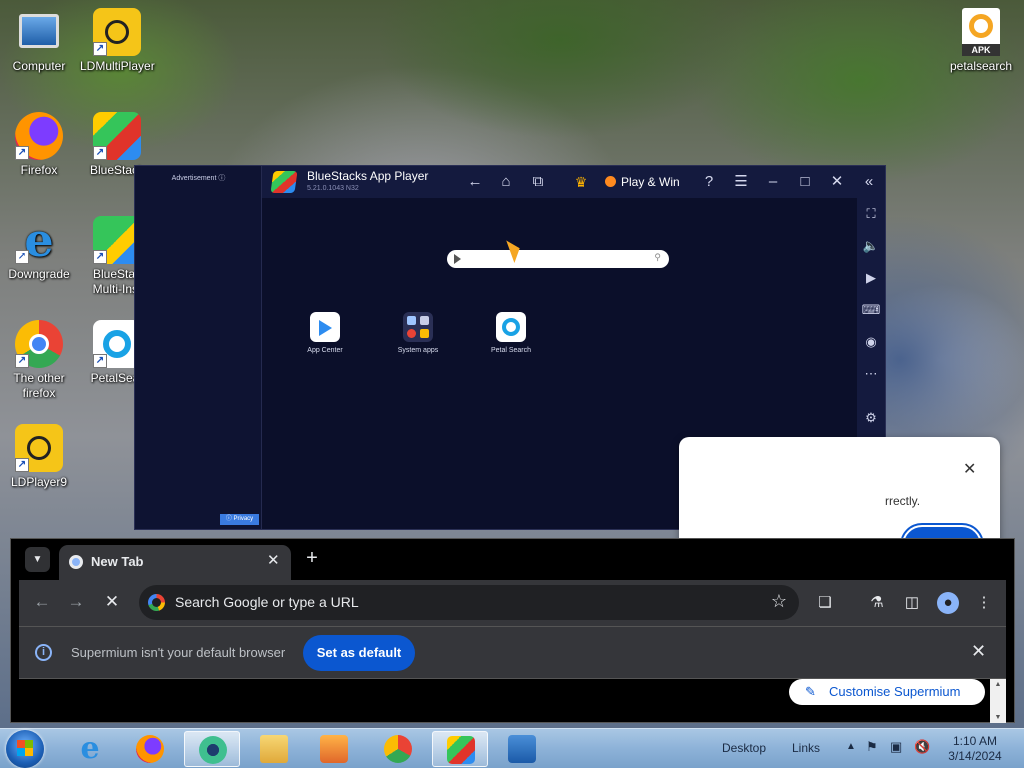  Describe the element at coordinates (871, 310) in the screenshot. I see `keyboard-icon: ⌨` at that location.